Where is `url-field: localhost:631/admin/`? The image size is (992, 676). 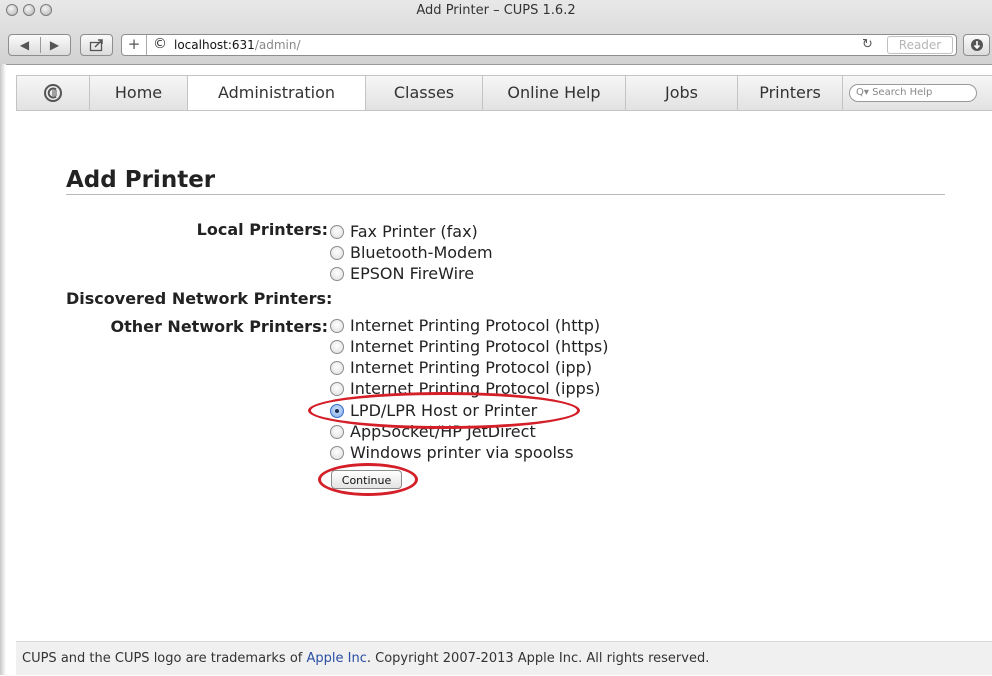
url-field: localhost:631/admin/ is located at coordinates (237, 45).